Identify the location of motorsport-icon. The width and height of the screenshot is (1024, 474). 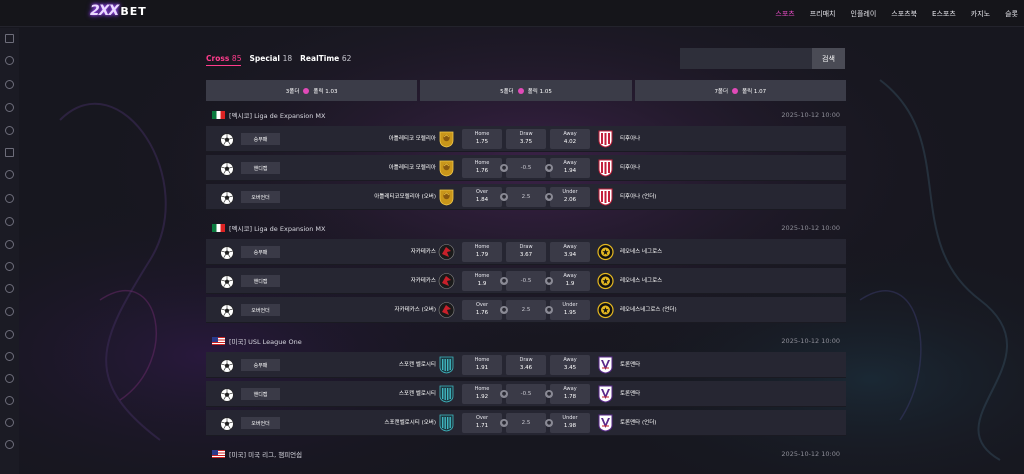
(9, 400).